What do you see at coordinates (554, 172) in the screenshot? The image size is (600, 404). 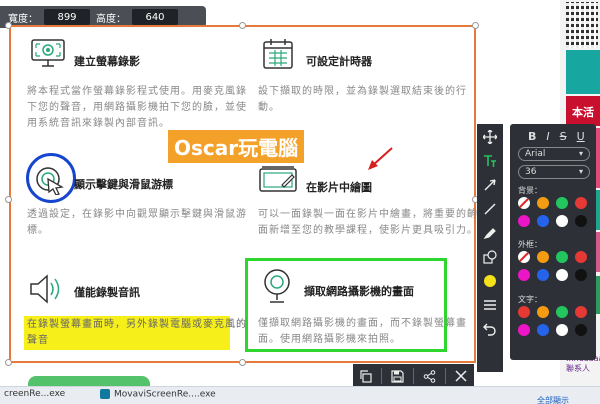 I see `font-size-select: 36 ▾` at bounding box center [554, 172].